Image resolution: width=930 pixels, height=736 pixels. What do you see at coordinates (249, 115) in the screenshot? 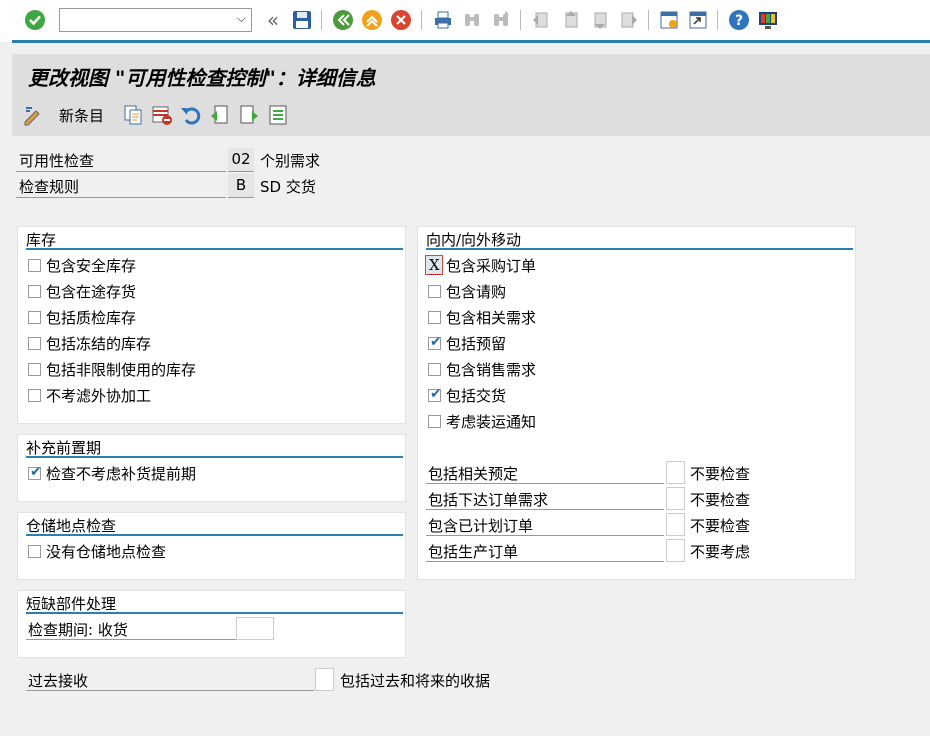
I see `next-entry-icon` at bounding box center [249, 115].